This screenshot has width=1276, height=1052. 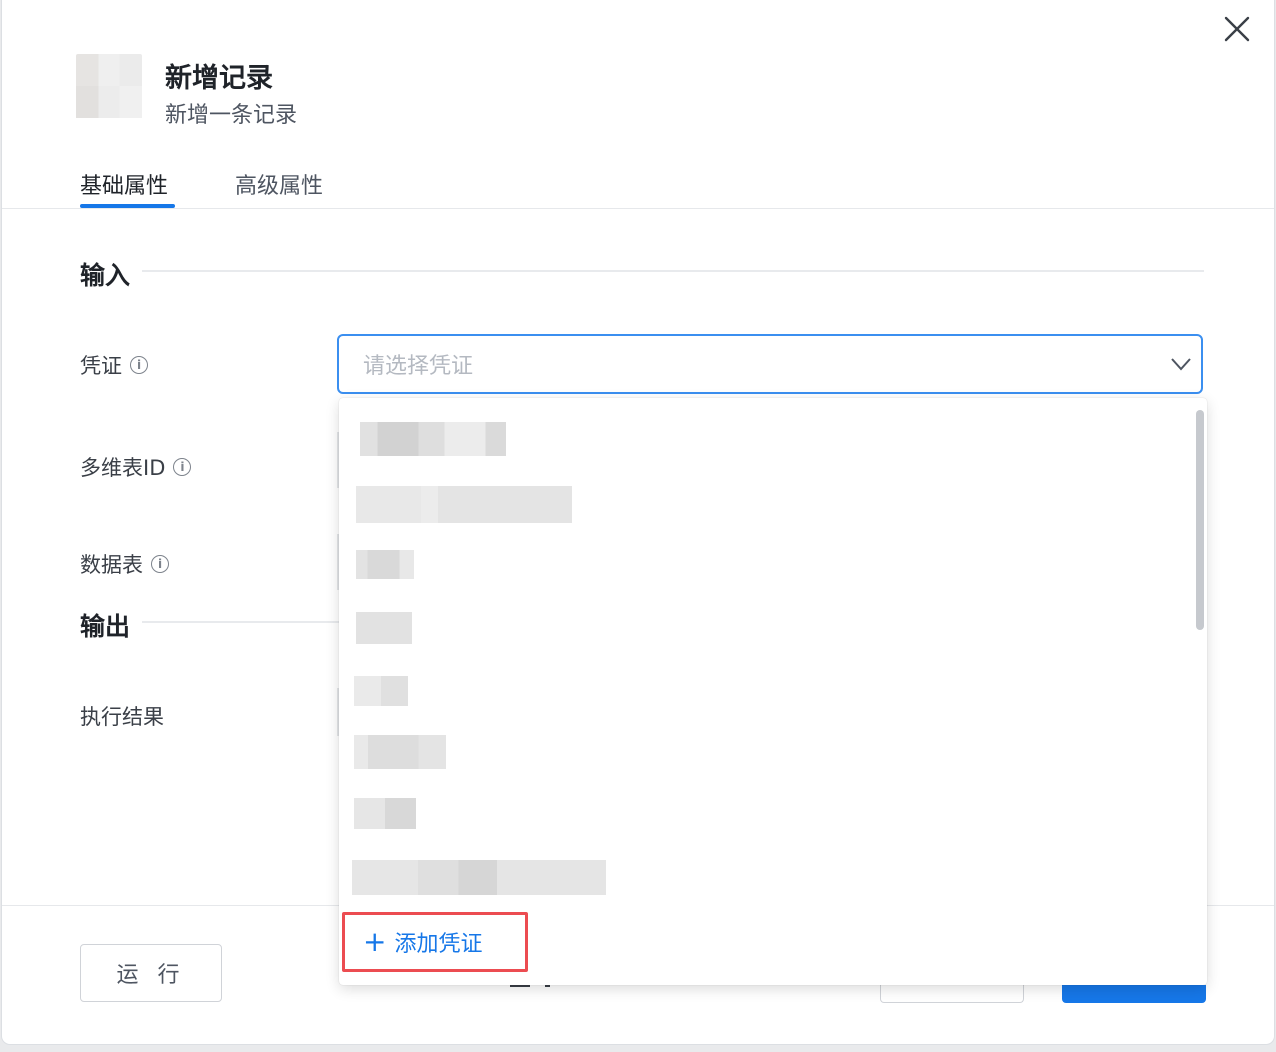 I want to click on section-input-divider, so click(x=673, y=271).